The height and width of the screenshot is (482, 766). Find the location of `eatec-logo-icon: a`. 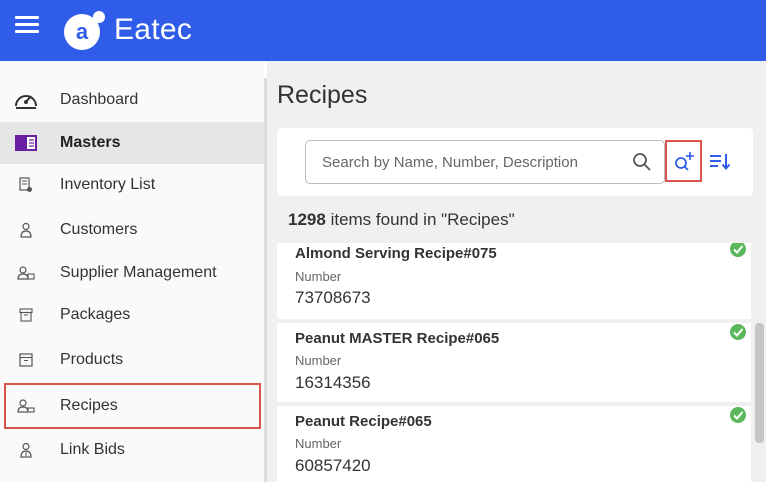

eatec-logo-icon: a is located at coordinates (84, 30).